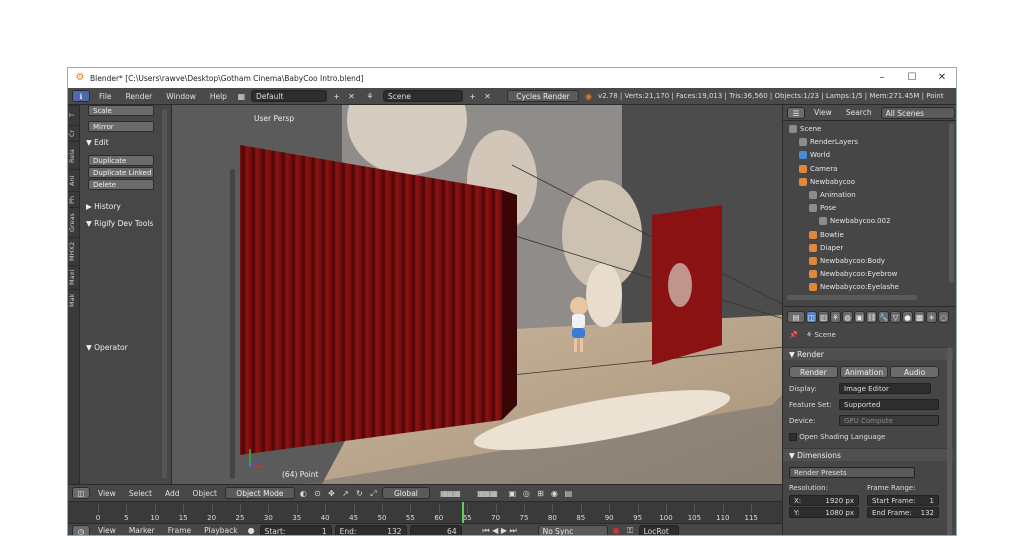 This screenshot has width=1024, height=536. Describe the element at coordinates (74, 155) in the screenshot. I see `tab-relations: Rela` at that location.